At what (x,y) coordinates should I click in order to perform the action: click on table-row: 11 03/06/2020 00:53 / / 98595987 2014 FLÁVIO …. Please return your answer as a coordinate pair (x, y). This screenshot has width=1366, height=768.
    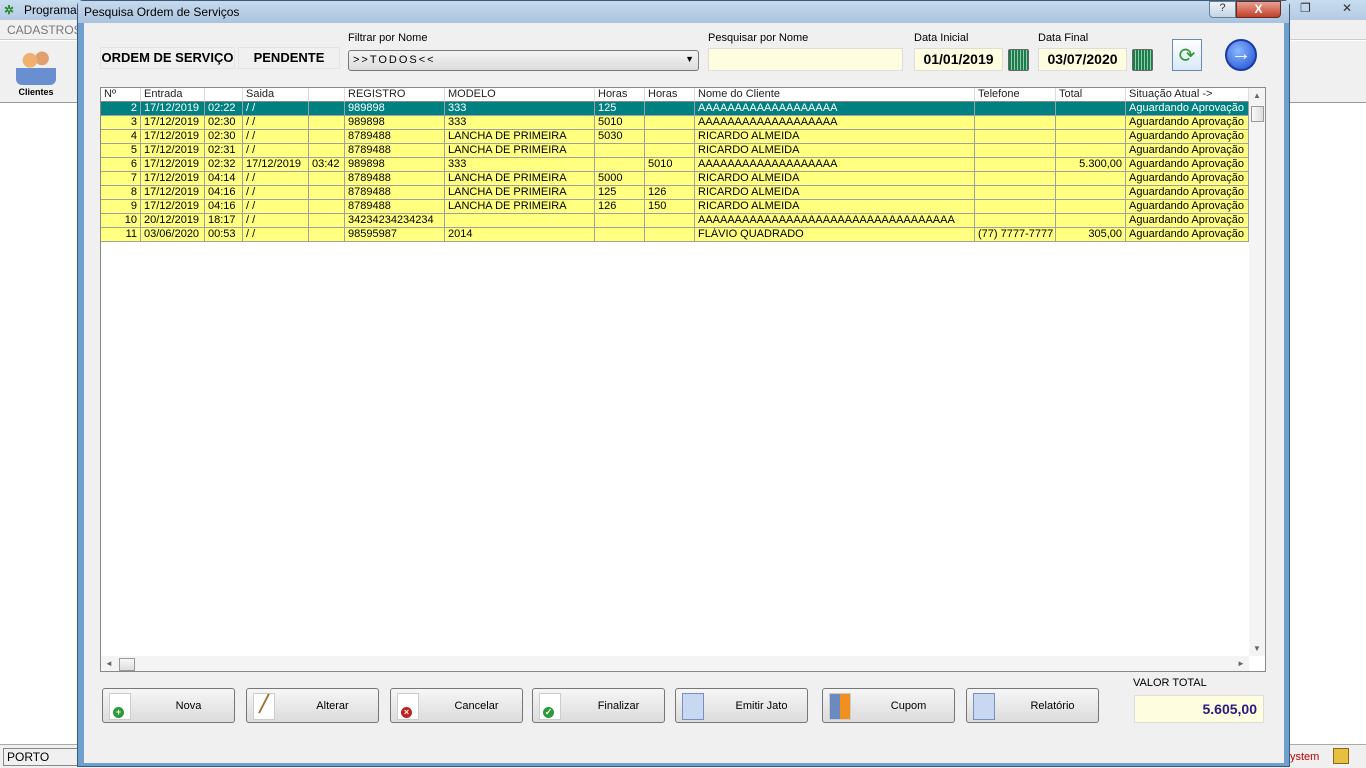
    Looking at the image, I should click on (675, 235).